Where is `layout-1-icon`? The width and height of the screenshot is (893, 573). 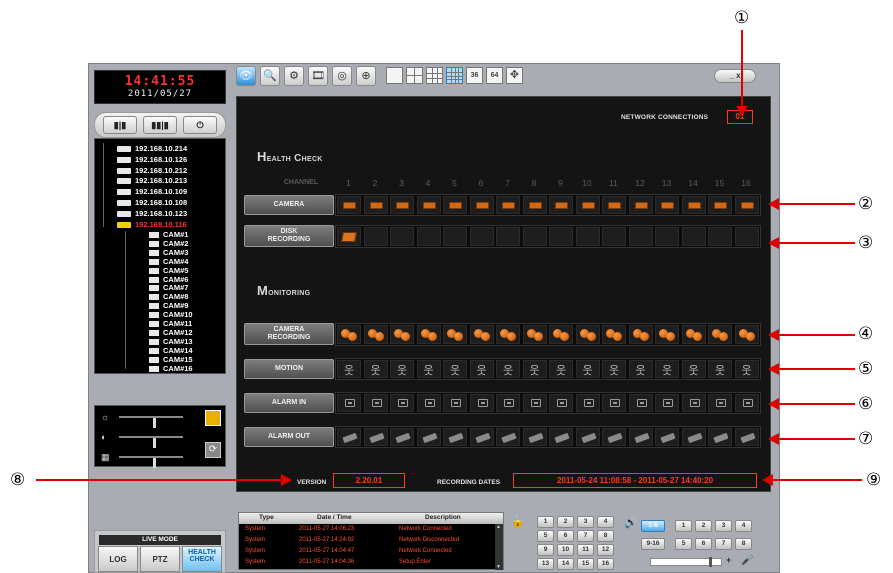 layout-1-icon is located at coordinates (394, 75).